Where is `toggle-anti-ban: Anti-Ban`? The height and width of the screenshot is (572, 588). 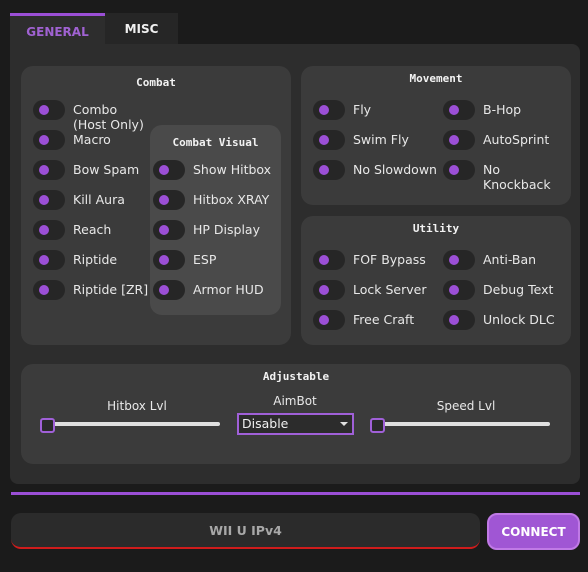 toggle-anti-ban: Anti-Ban is located at coordinates (489, 260).